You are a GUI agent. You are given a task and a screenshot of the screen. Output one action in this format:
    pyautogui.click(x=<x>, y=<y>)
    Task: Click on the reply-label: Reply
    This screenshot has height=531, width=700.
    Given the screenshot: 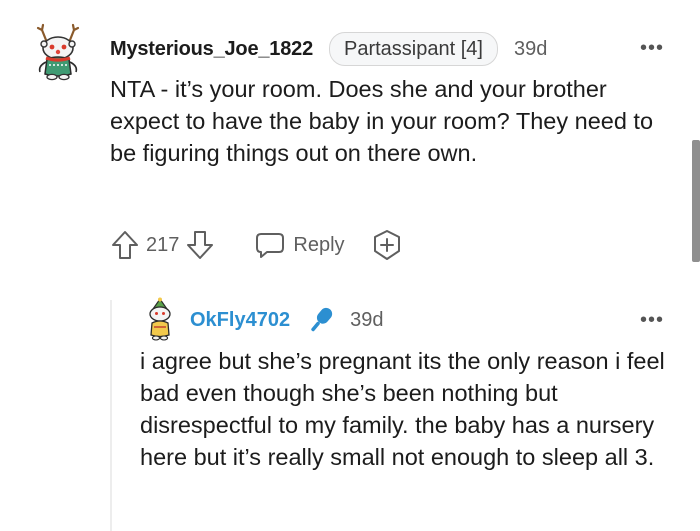 What is the action you would take?
    pyautogui.click(x=319, y=244)
    